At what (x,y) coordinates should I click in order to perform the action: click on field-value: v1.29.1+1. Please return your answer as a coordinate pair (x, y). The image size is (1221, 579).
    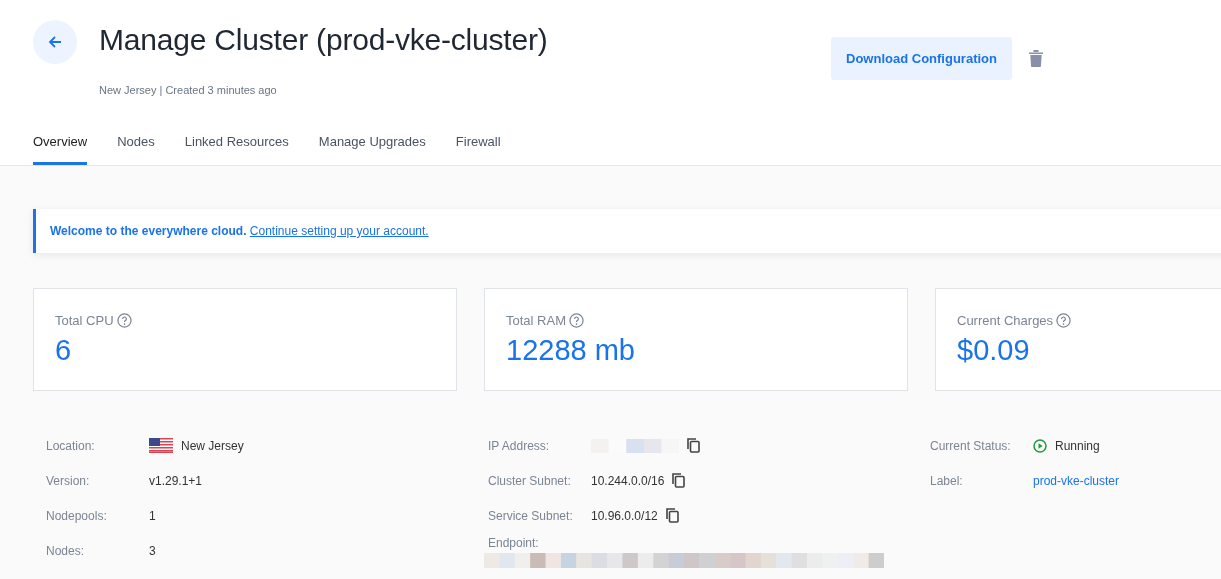
    Looking at the image, I should click on (176, 481).